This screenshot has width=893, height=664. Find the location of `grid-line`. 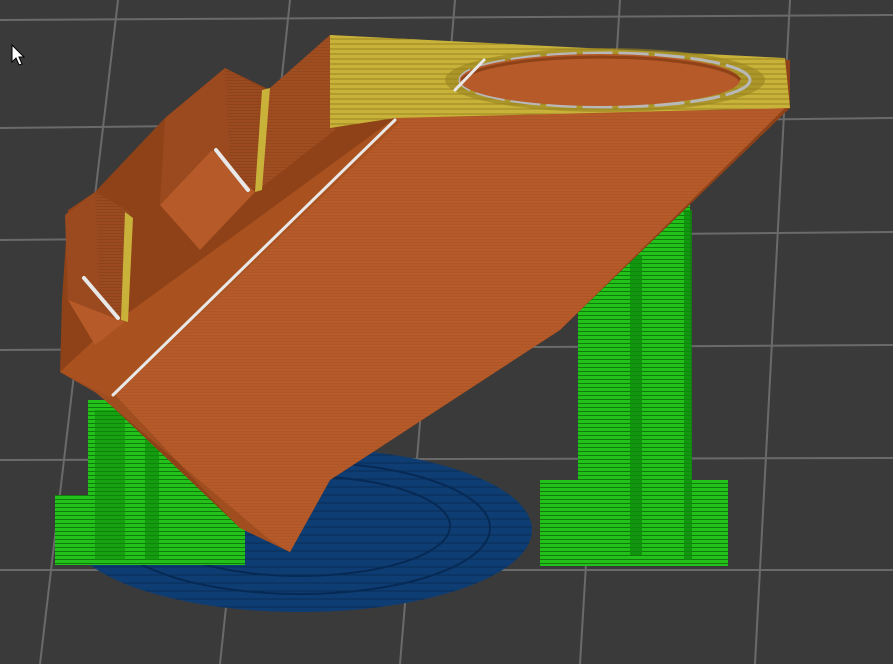

grid-line is located at coordinates (446, 17).